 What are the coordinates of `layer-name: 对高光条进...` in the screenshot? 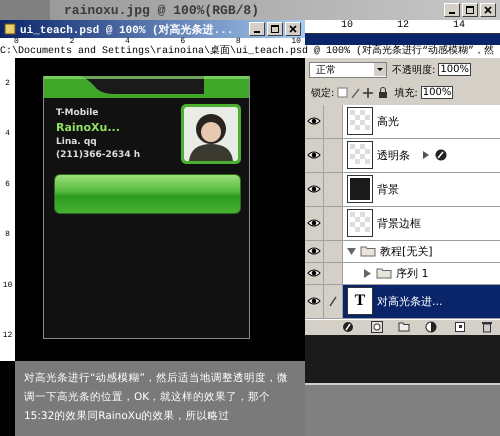 It's located at (409, 301).